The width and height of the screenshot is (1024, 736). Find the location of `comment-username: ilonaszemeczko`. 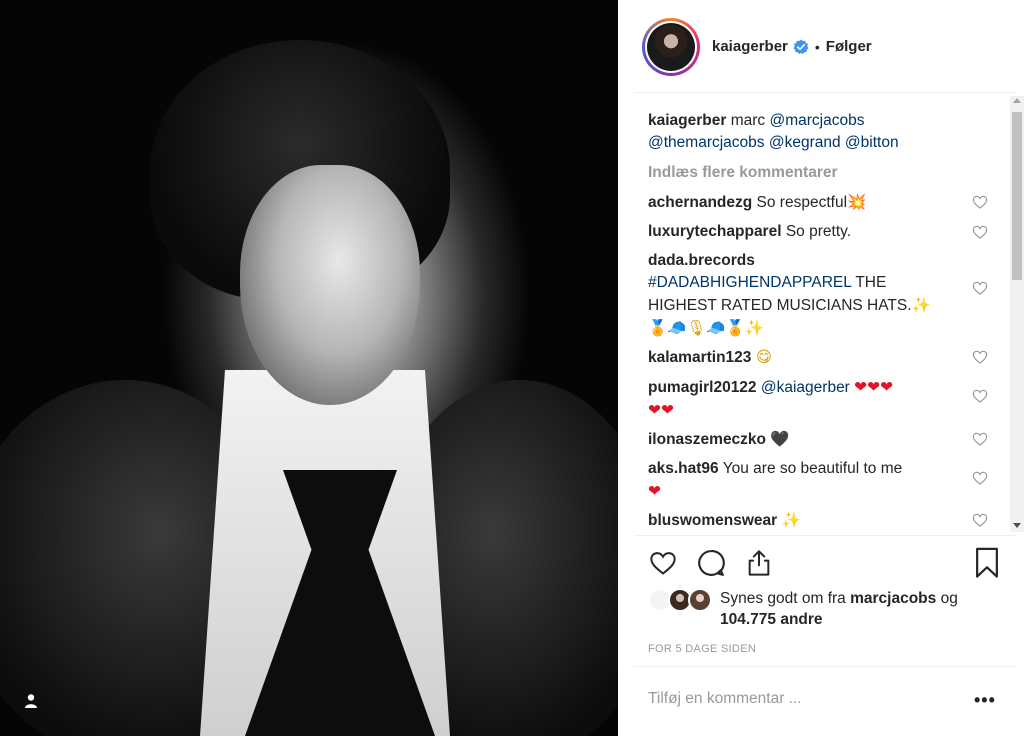

comment-username: ilonaszemeczko is located at coordinates (707, 439).